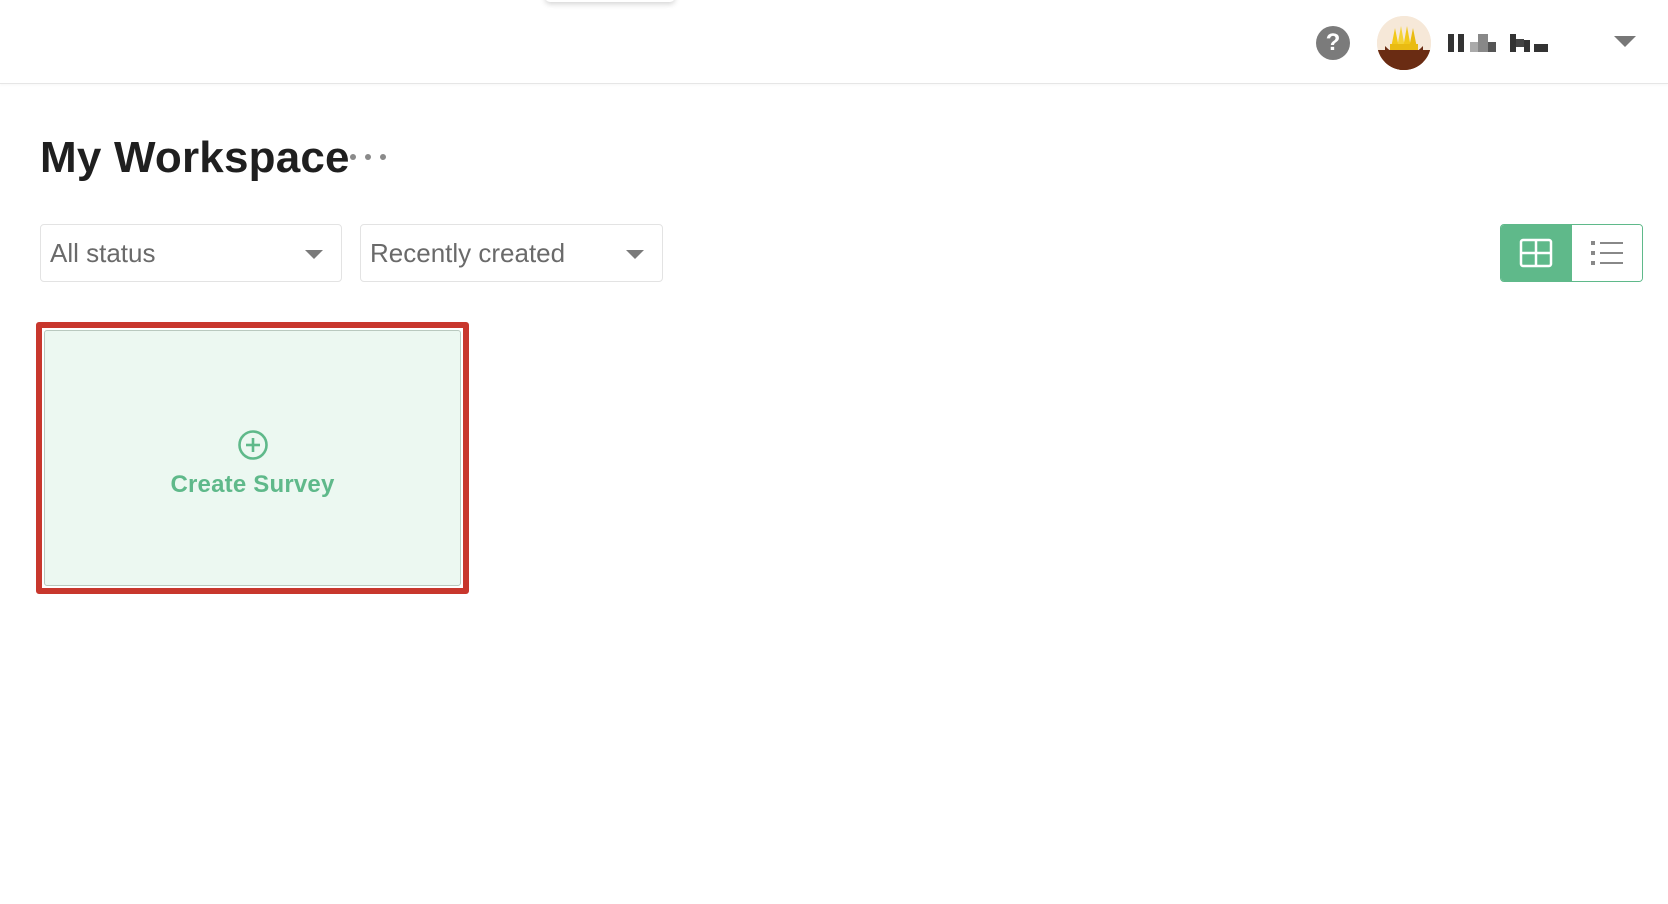 This screenshot has width=1668, height=904. I want to click on create-survey-label: Create Survey, so click(252, 484).